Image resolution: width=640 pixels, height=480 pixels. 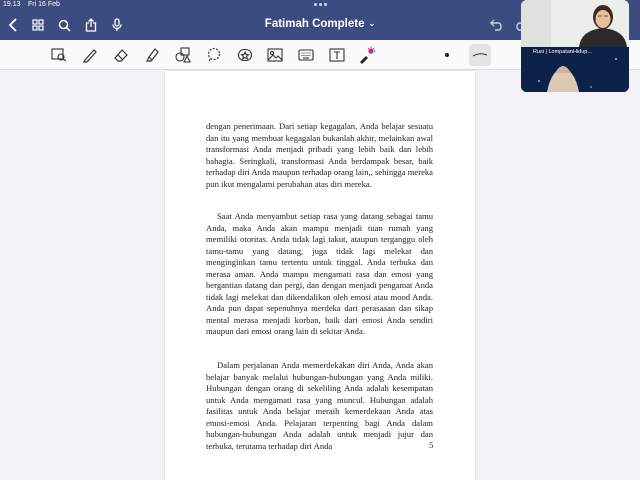 I want to click on chevron-down-icon: ⌄, so click(x=372, y=23).